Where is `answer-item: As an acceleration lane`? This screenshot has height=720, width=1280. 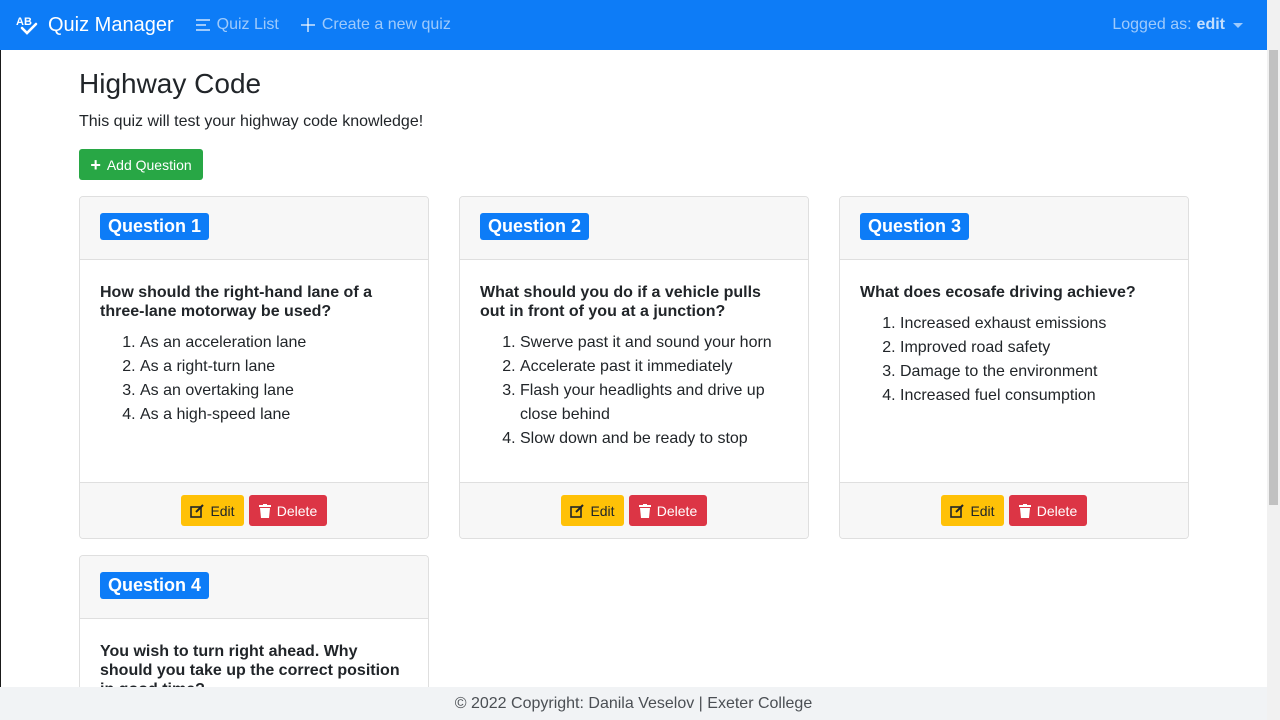 answer-item: As an acceleration lane is located at coordinates (274, 343).